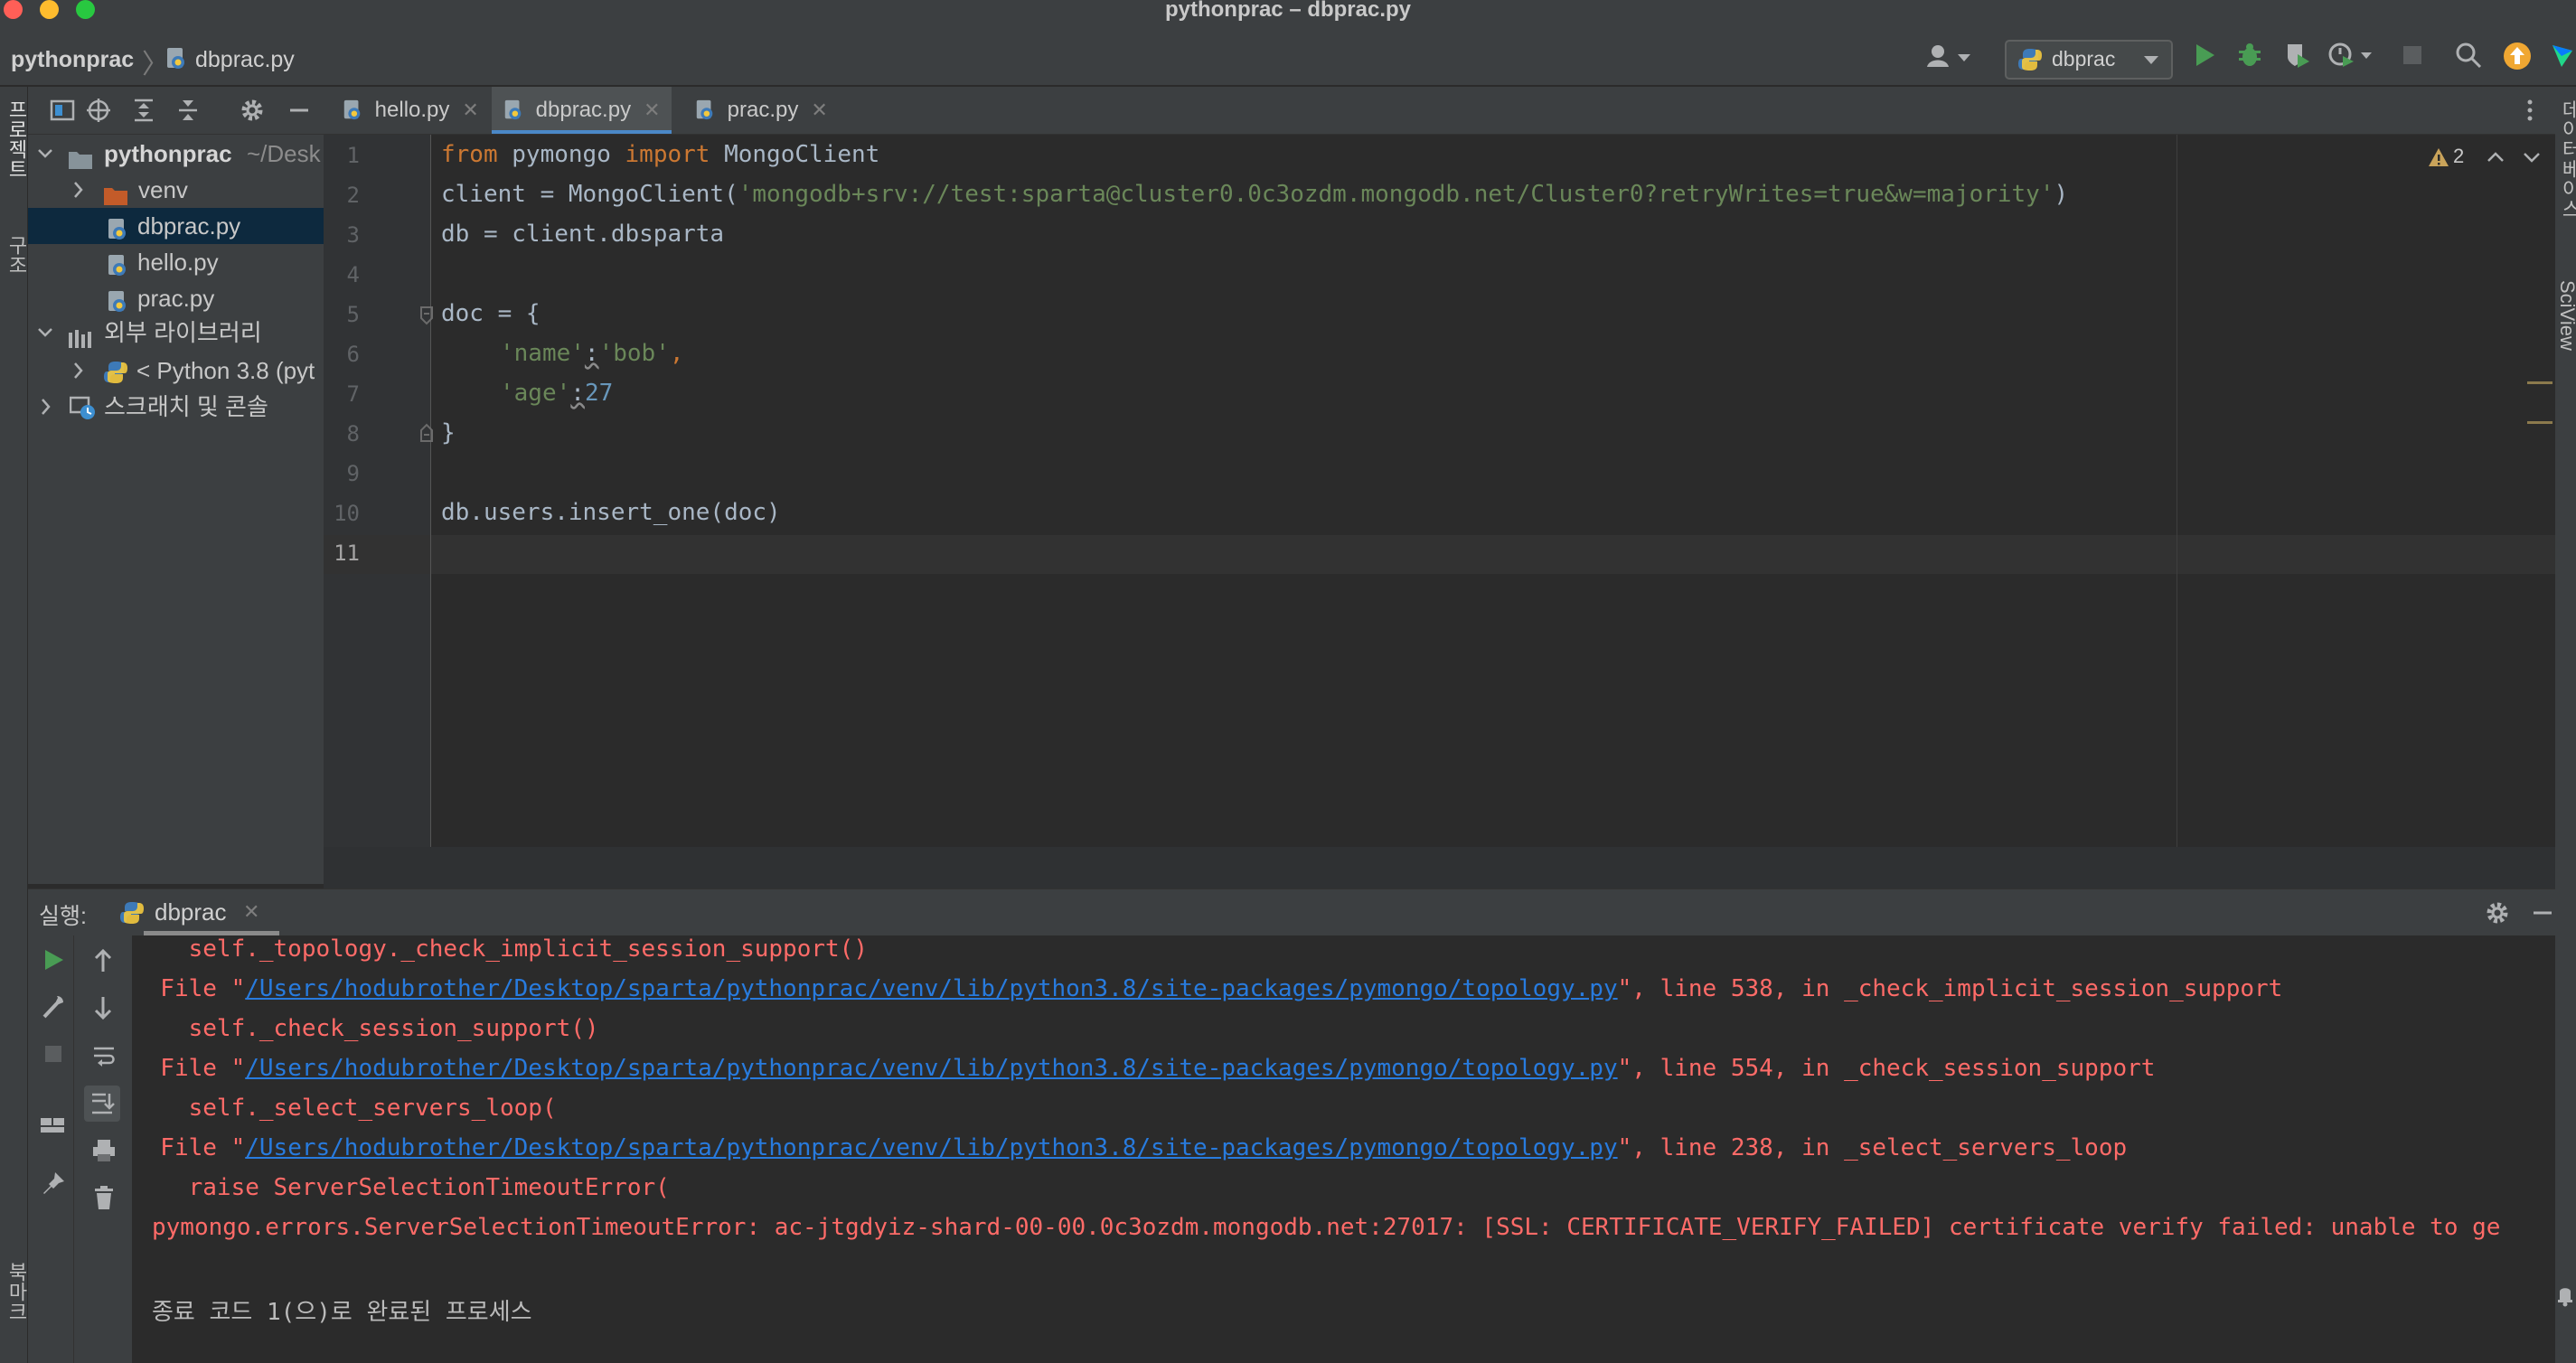 The width and height of the screenshot is (2576, 1363). What do you see at coordinates (53, 1128) in the screenshot?
I see `layout-icon` at bounding box center [53, 1128].